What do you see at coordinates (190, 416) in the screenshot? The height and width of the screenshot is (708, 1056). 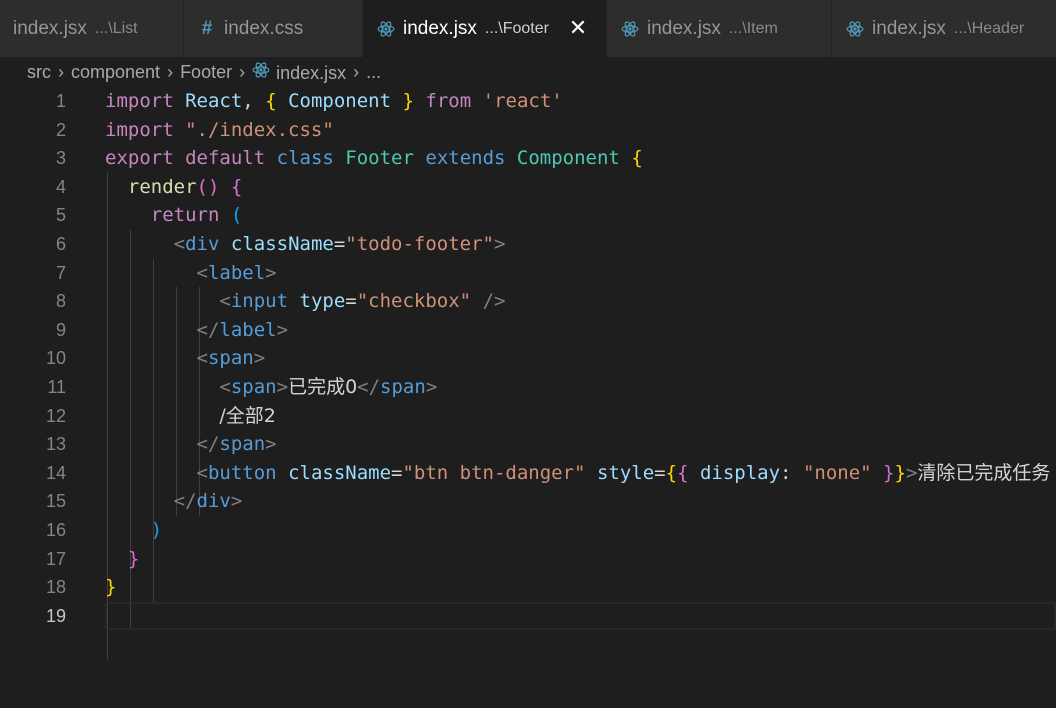 I see `code-text: /全部2` at bounding box center [190, 416].